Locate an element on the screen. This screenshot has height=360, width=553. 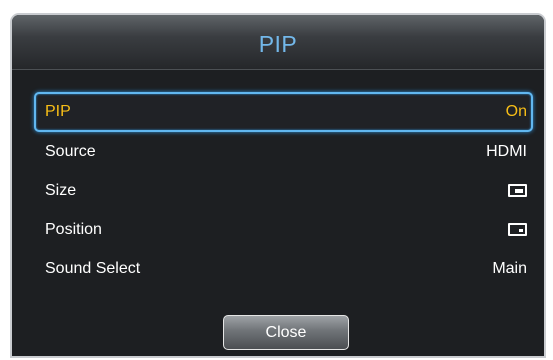
dialog-titlebar: PIP is located at coordinates (278, 42).